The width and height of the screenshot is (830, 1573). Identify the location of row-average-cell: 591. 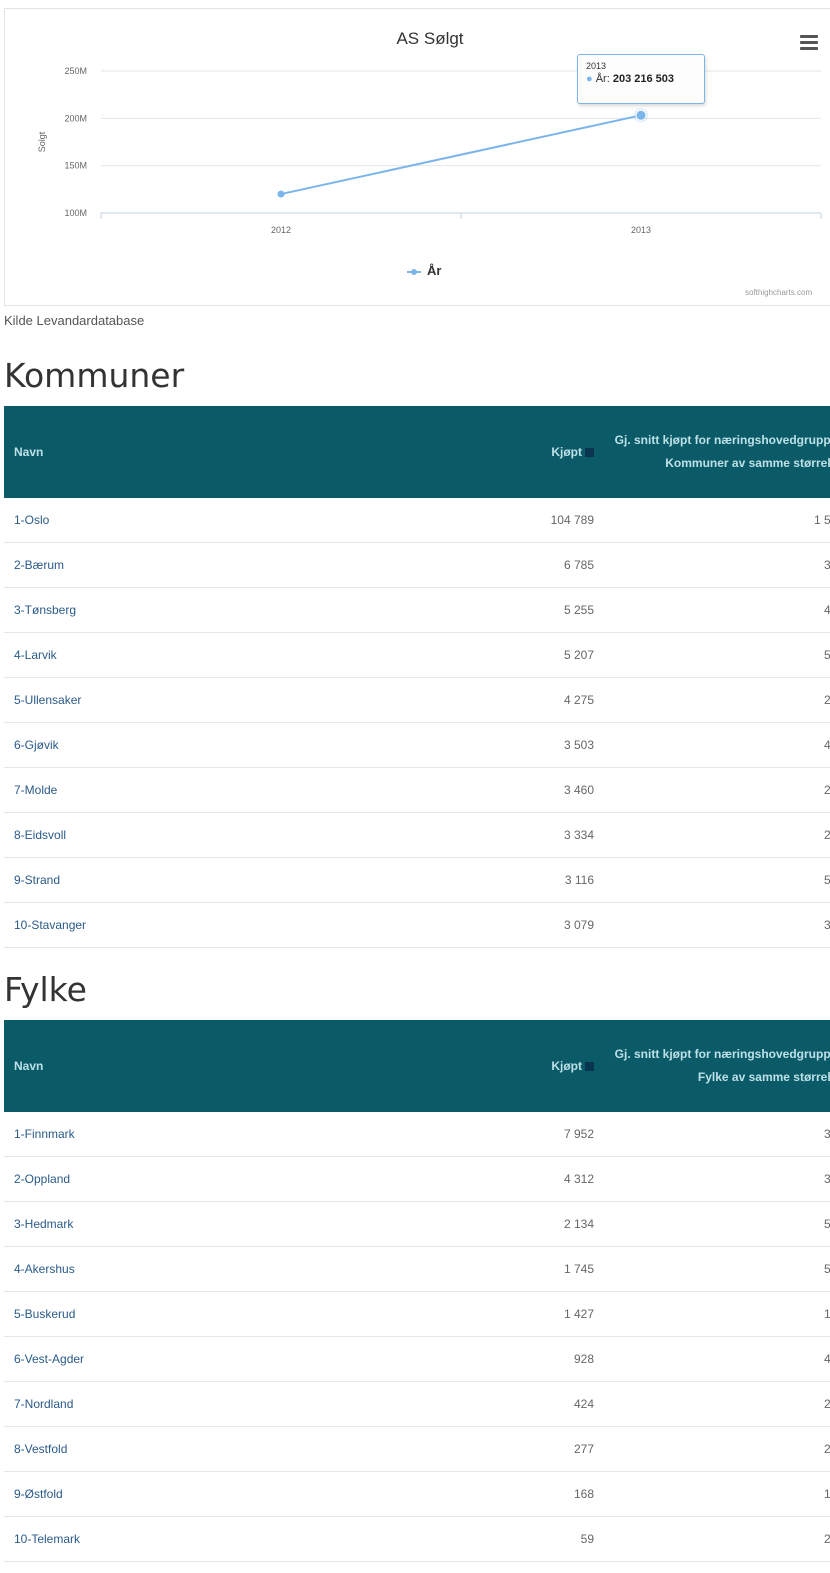
(717, 1224).